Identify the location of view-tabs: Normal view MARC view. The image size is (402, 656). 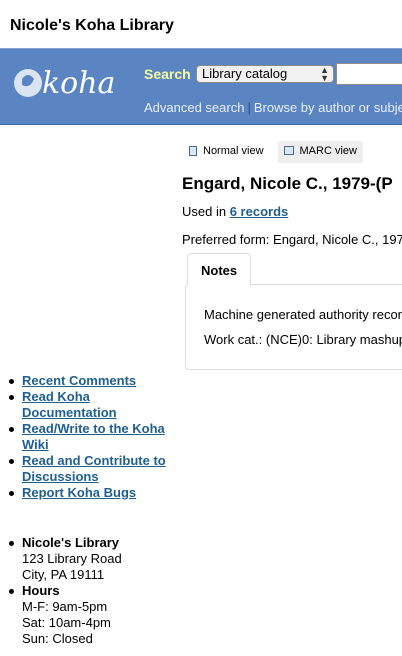
(273, 152).